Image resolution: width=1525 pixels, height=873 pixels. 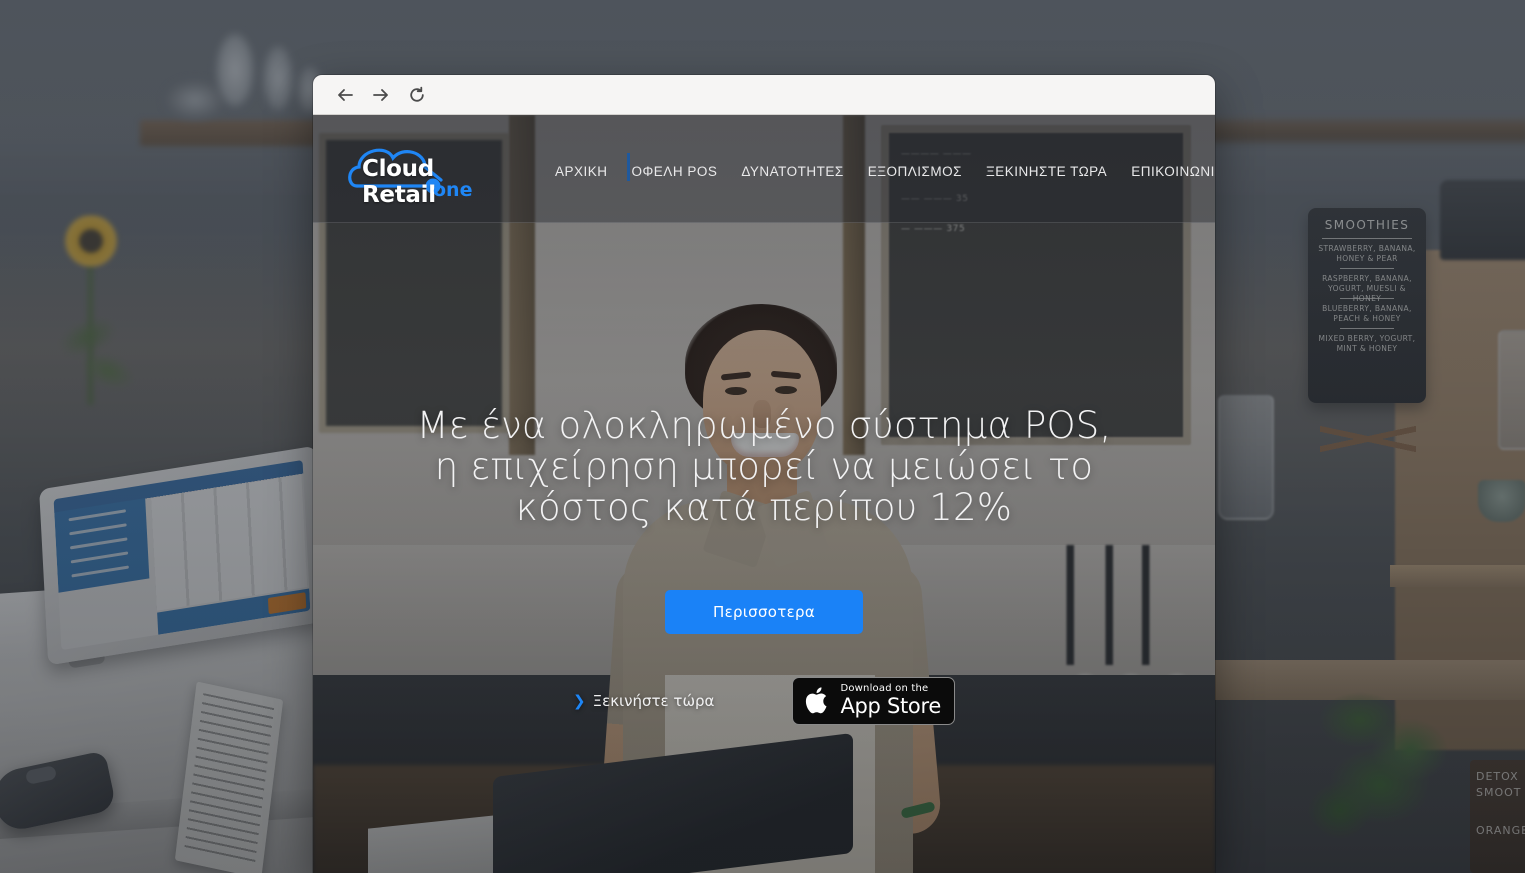 What do you see at coordinates (675, 171) in the screenshot?
I see `nav-link-ofeli-pos: ΟΦΕΛΗ POS` at bounding box center [675, 171].